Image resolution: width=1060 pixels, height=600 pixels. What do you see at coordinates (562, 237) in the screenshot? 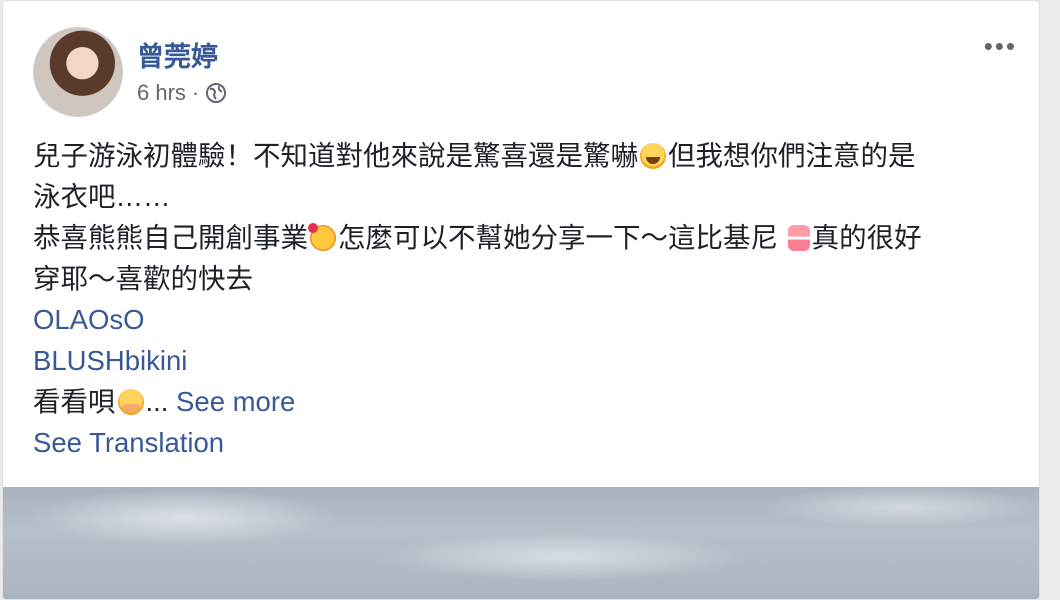
I see `post-text: 怎麼可以不幫她分享一下～這比基尼` at bounding box center [562, 237].